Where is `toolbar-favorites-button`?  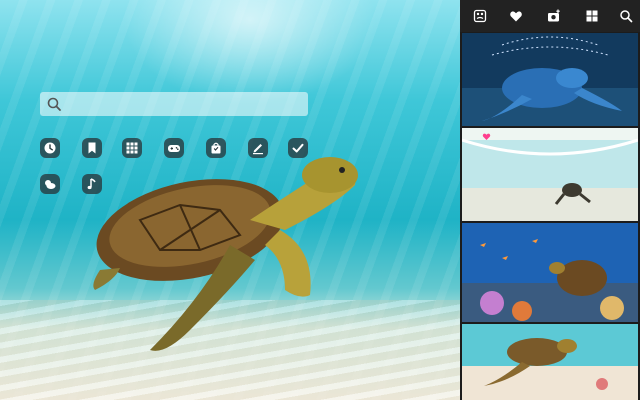 toolbar-favorites-button is located at coordinates (516, 16).